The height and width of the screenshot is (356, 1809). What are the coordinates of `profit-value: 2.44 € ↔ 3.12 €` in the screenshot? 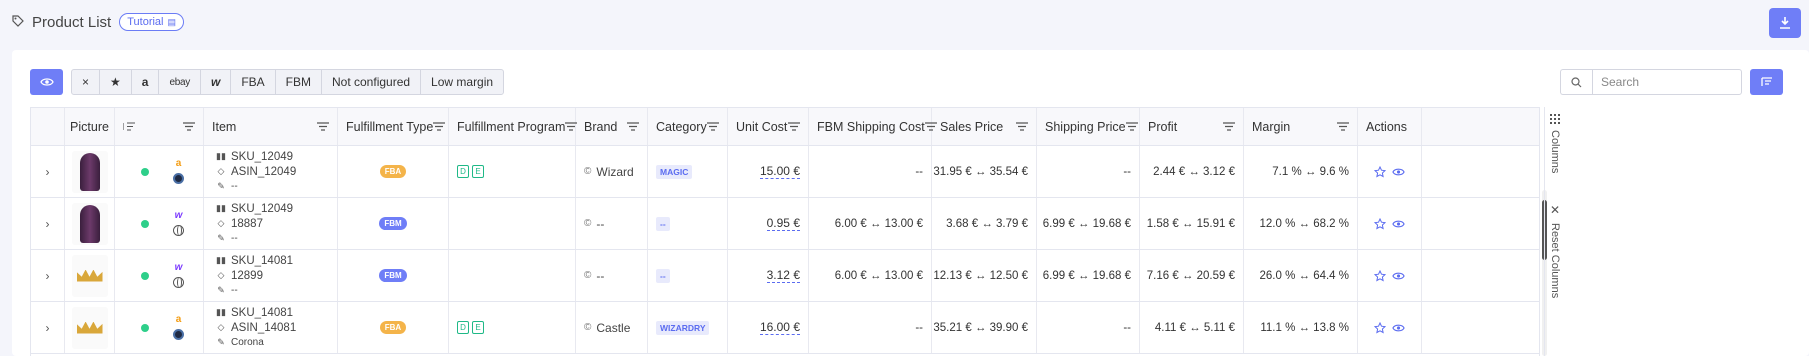 It's located at (1194, 171).